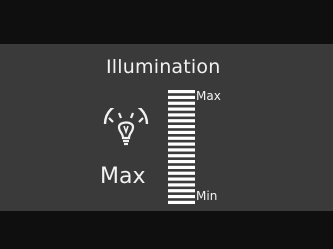 Image resolution: width=333 pixels, height=249 pixels. Describe the element at coordinates (208, 96) in the screenshot. I see `scale-max-label: Max` at that location.